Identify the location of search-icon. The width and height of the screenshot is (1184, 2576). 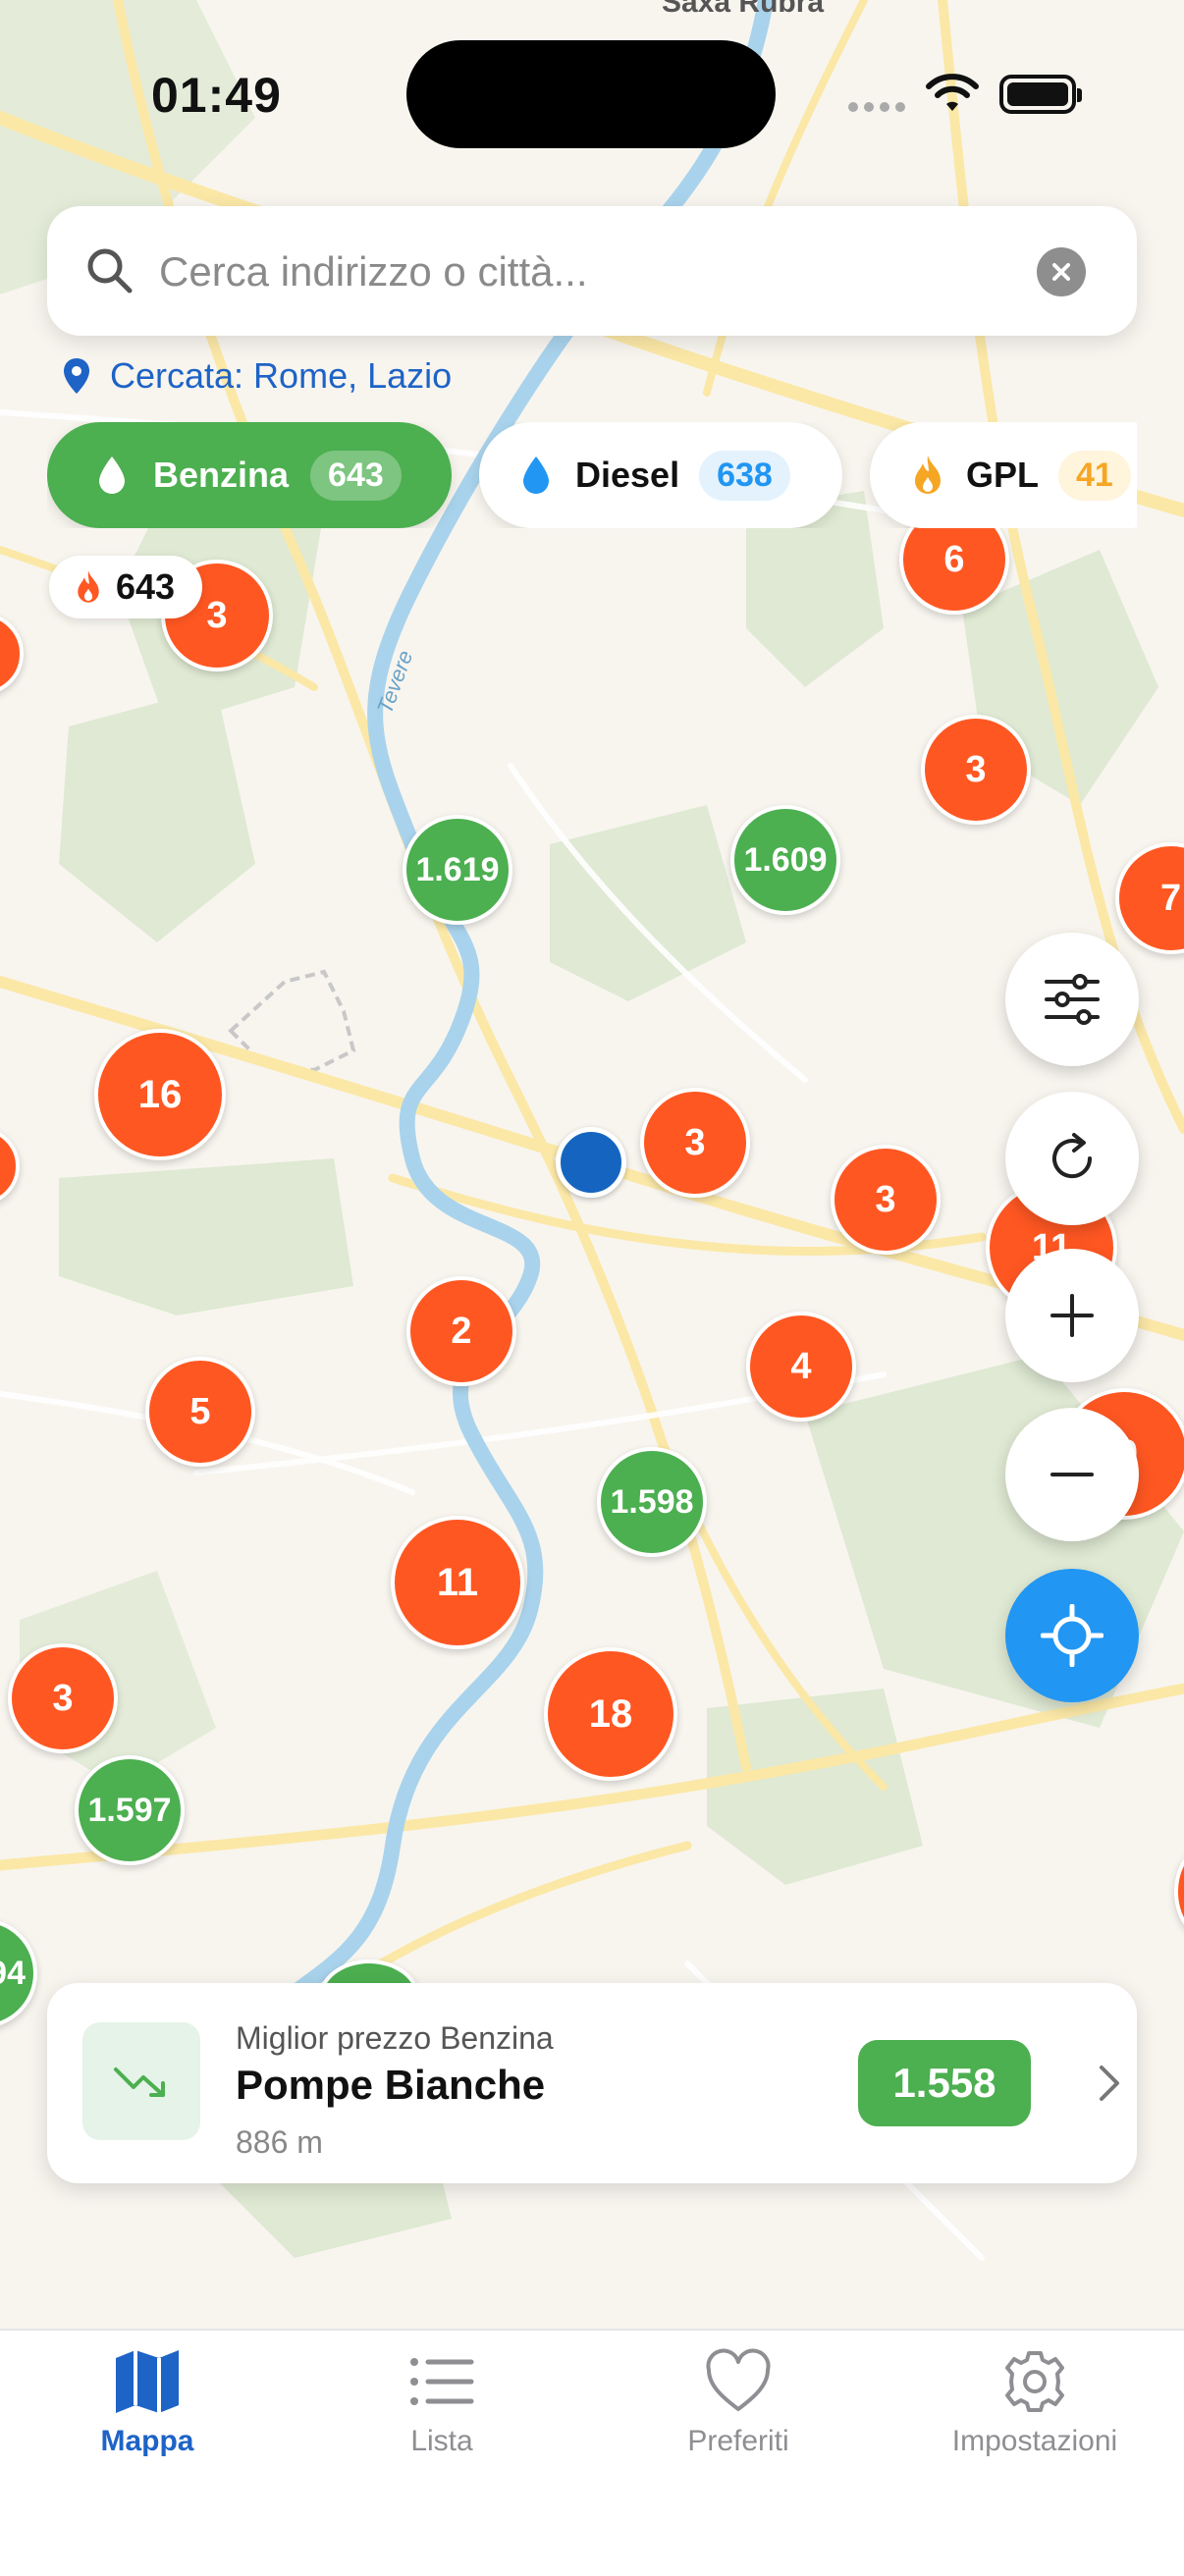
(110, 271).